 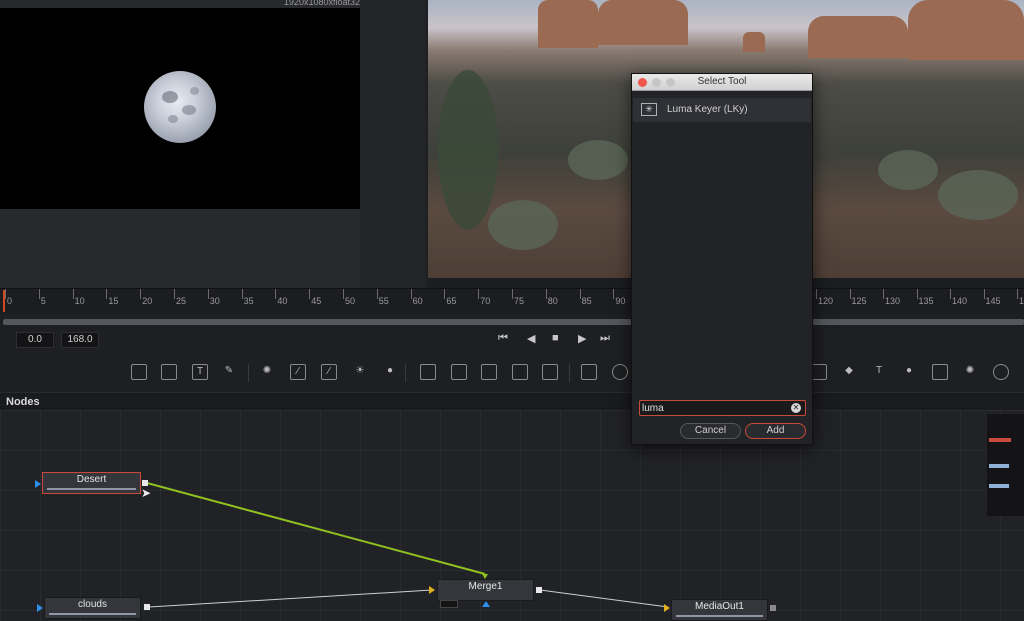 I want to click on merge-mask-port, so click(x=486, y=604).